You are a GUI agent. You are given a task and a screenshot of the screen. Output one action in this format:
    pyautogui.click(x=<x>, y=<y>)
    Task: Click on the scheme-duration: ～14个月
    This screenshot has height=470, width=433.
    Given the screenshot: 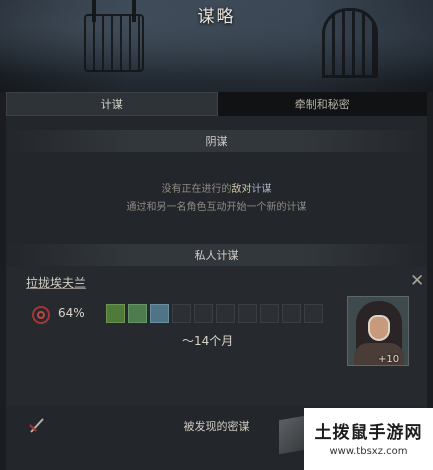 What is the action you would take?
    pyautogui.click(x=208, y=341)
    